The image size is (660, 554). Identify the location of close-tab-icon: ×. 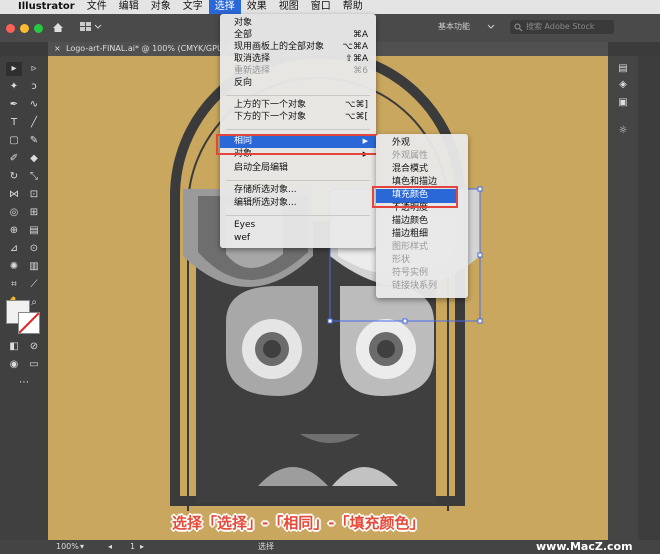
(57, 49).